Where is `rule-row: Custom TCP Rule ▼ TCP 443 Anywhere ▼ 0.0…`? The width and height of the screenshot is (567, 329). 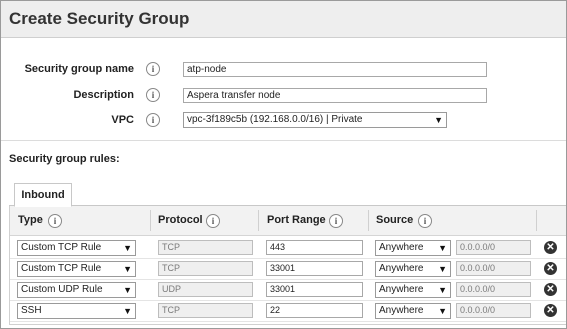 rule-row: Custom TCP Rule ▼ TCP 443 Anywhere ▼ 0.0… is located at coordinates (288, 248).